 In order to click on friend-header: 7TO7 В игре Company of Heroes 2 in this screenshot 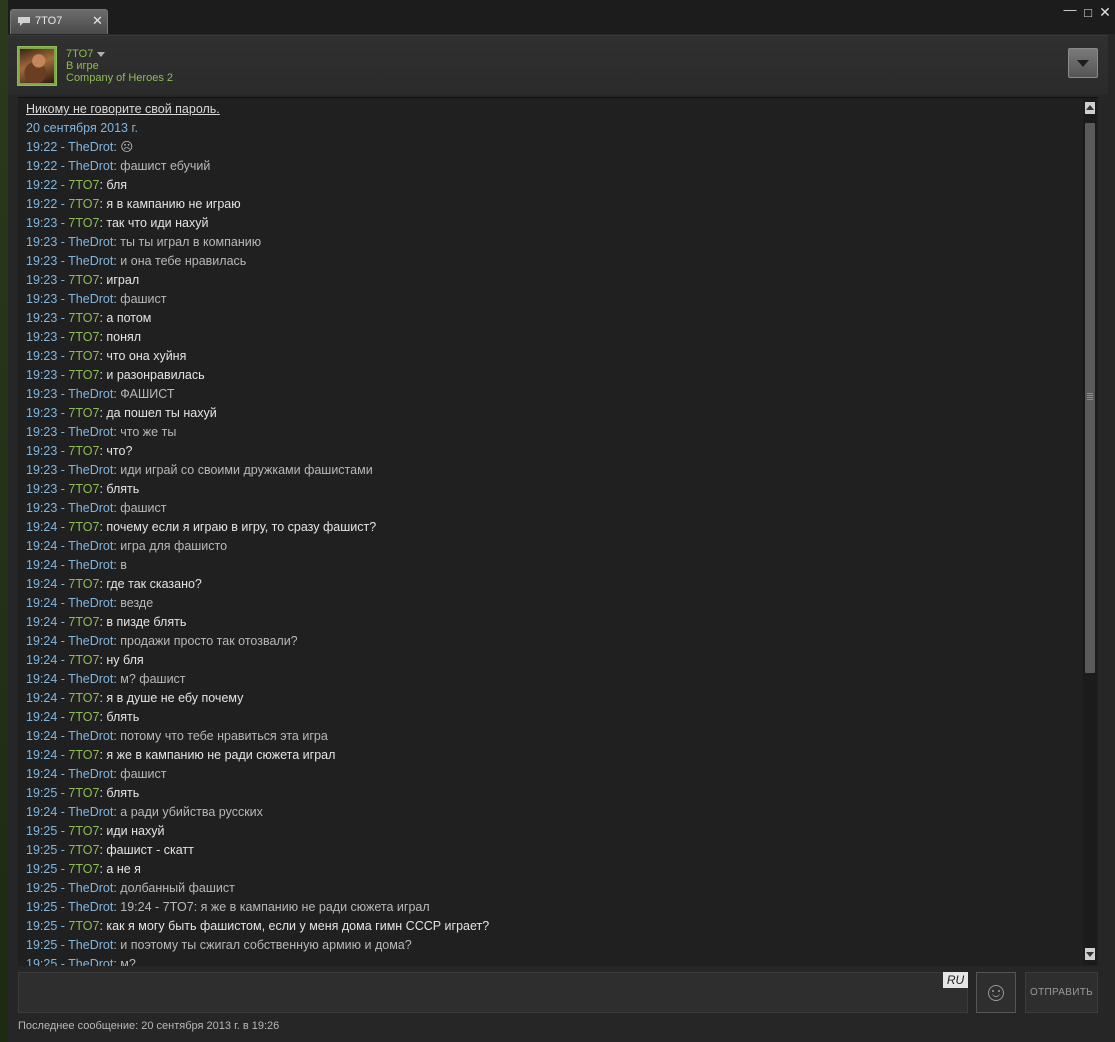, I will do `click(558, 64)`.